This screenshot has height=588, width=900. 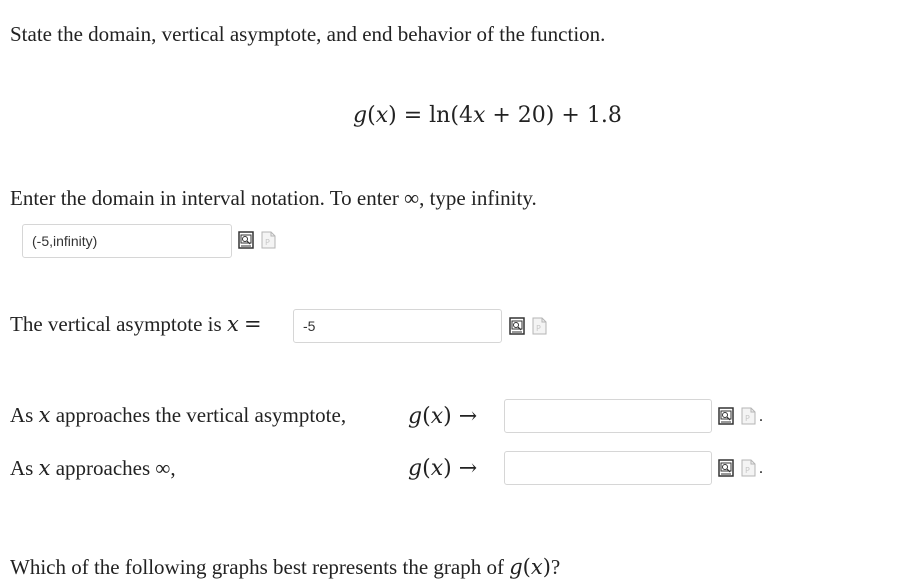 I want to click on row1-as: As, so click(x=22, y=415).